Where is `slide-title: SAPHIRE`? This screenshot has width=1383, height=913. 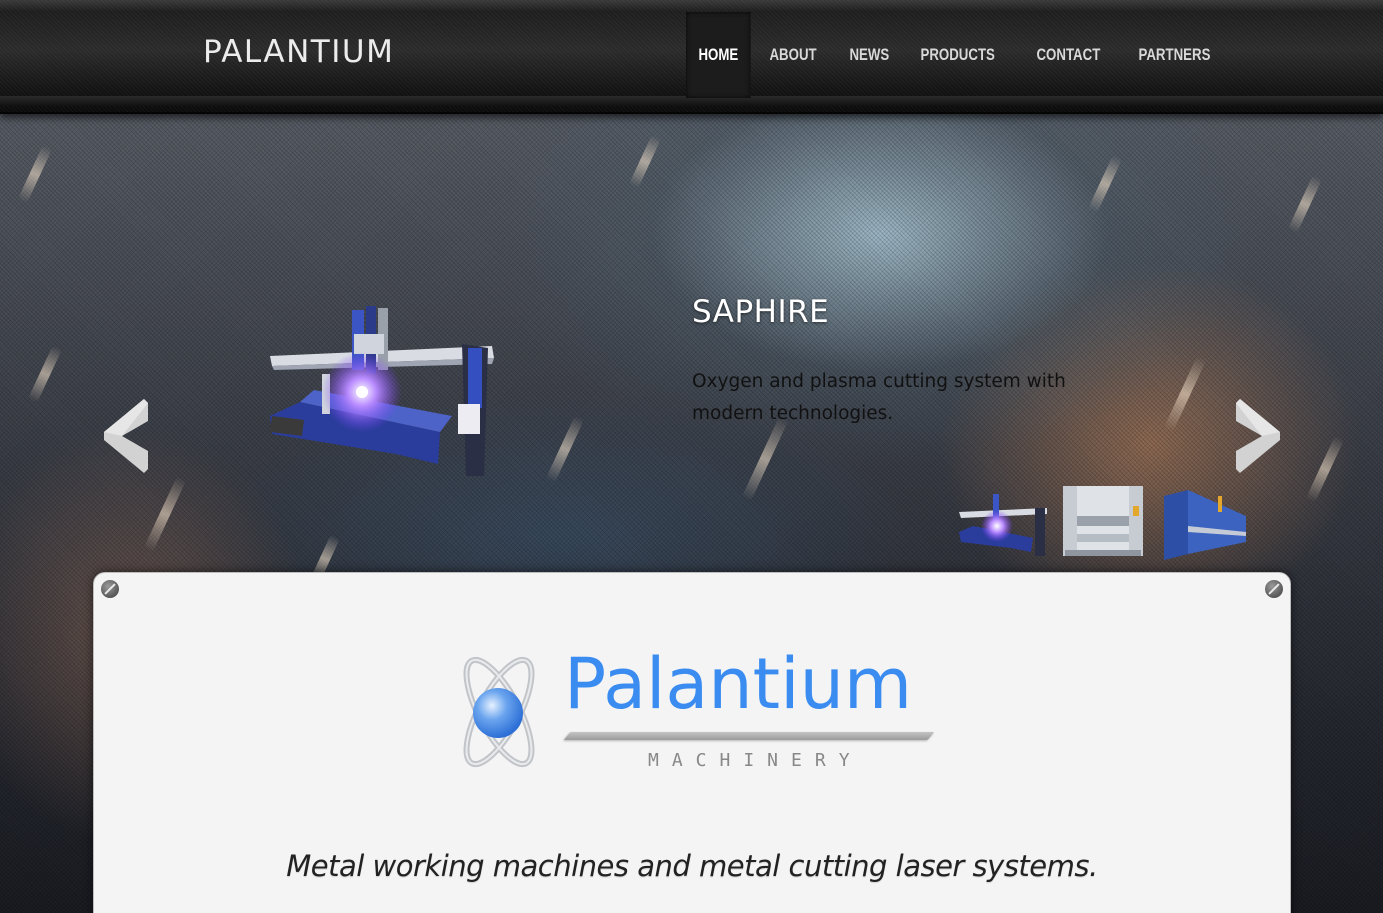
slide-title: SAPHIRE is located at coordinates (761, 312).